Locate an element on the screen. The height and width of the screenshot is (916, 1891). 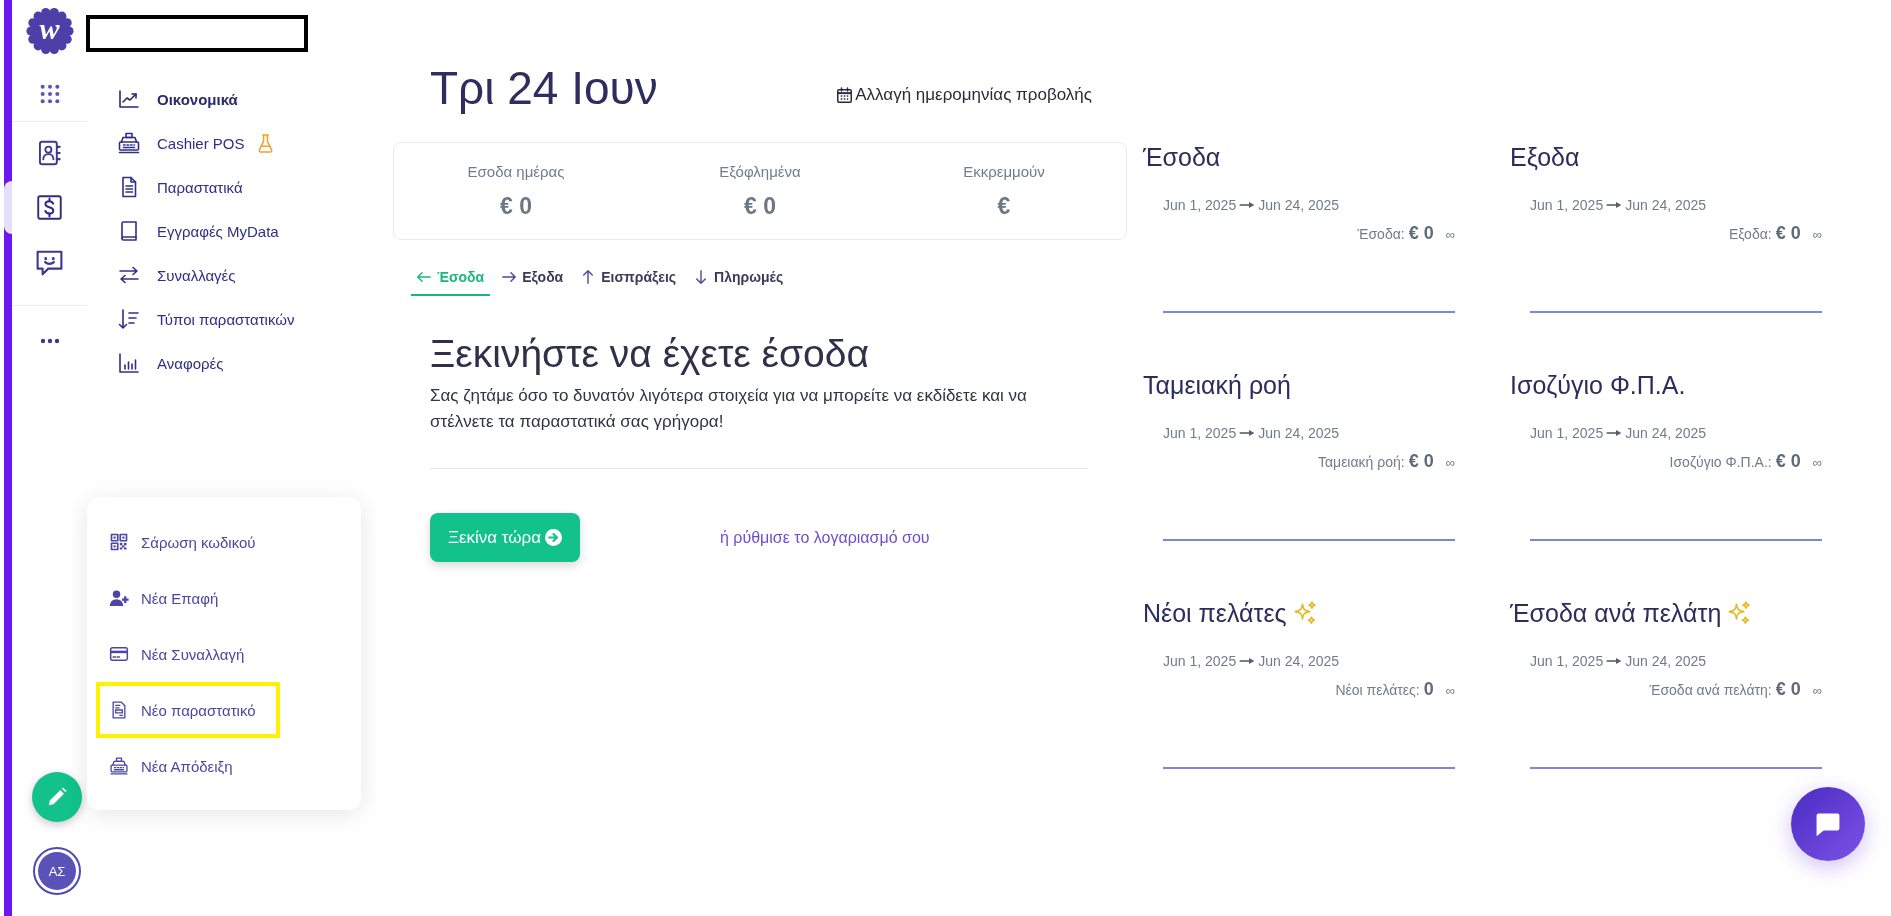
app-logo: w is located at coordinates (49, 31).